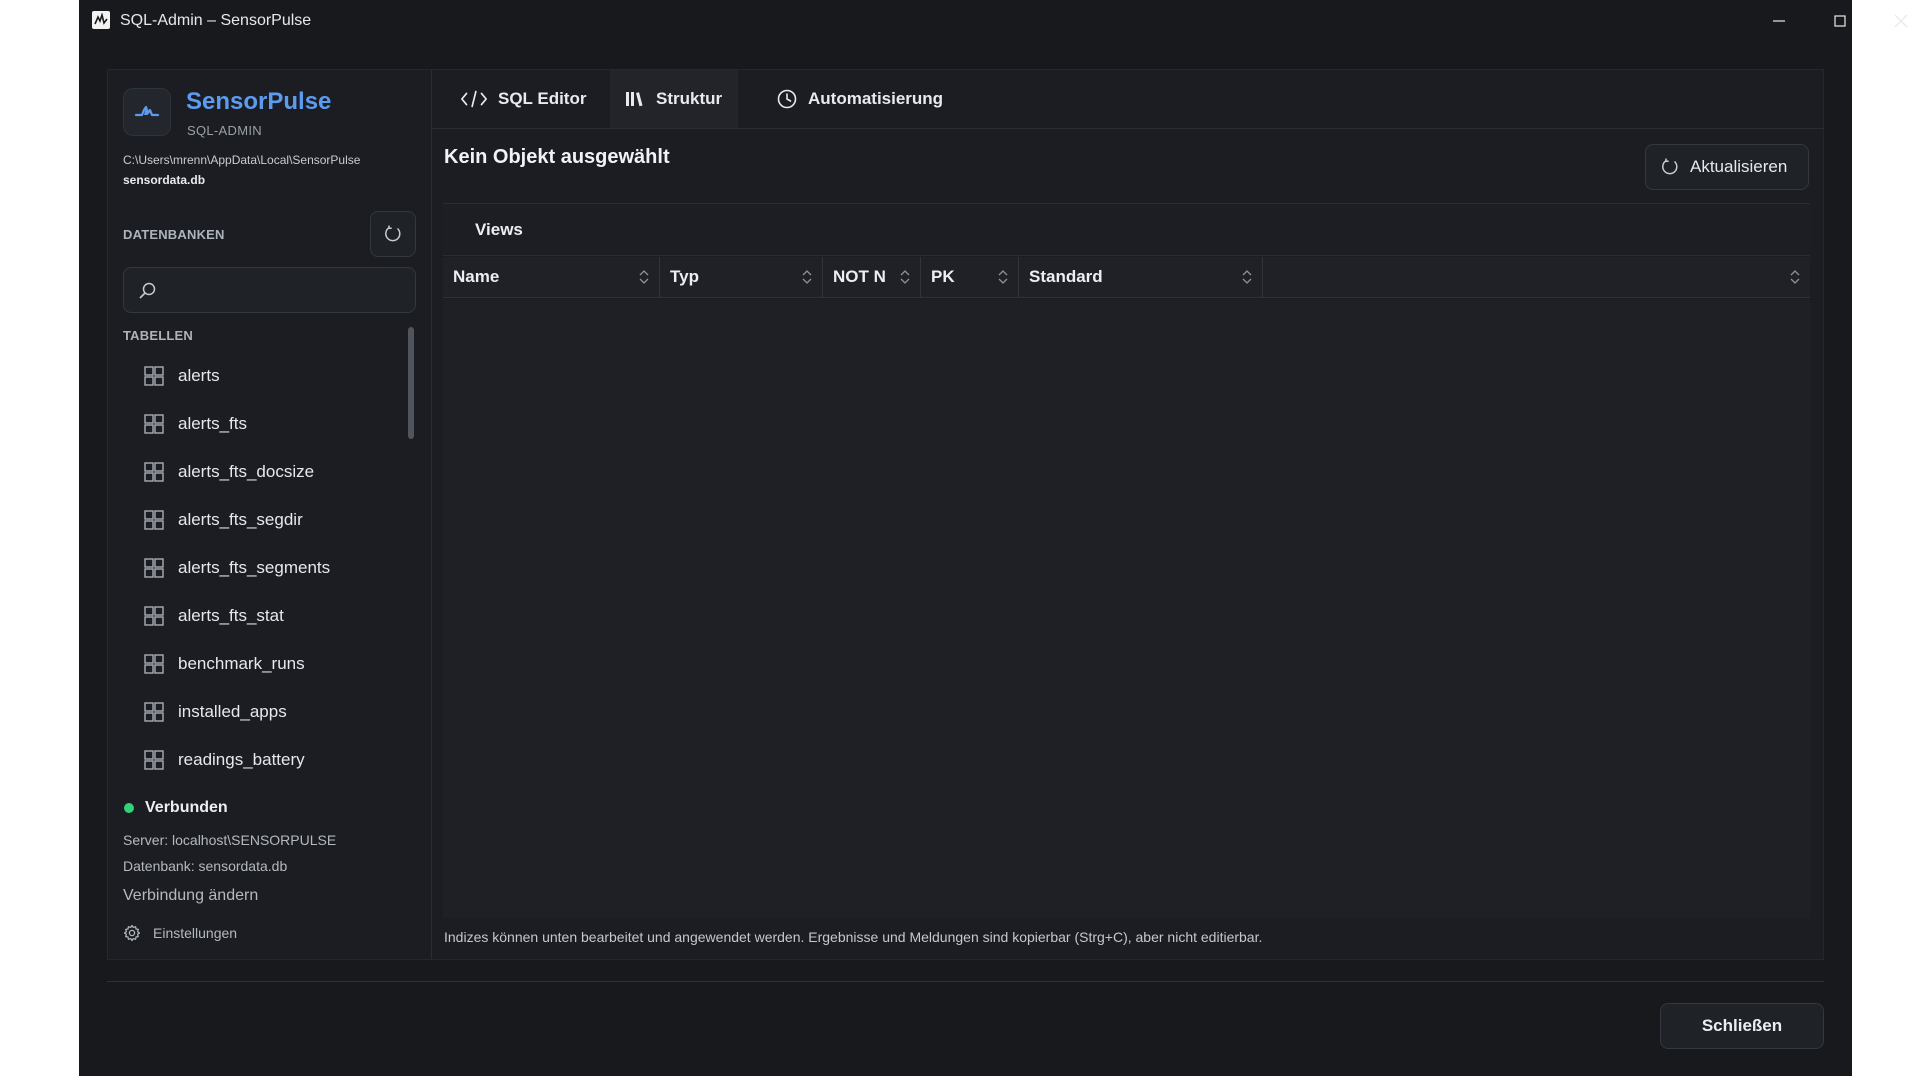 The image size is (1920, 1080). What do you see at coordinates (499, 229) in the screenshot?
I see `views-label: Views` at bounding box center [499, 229].